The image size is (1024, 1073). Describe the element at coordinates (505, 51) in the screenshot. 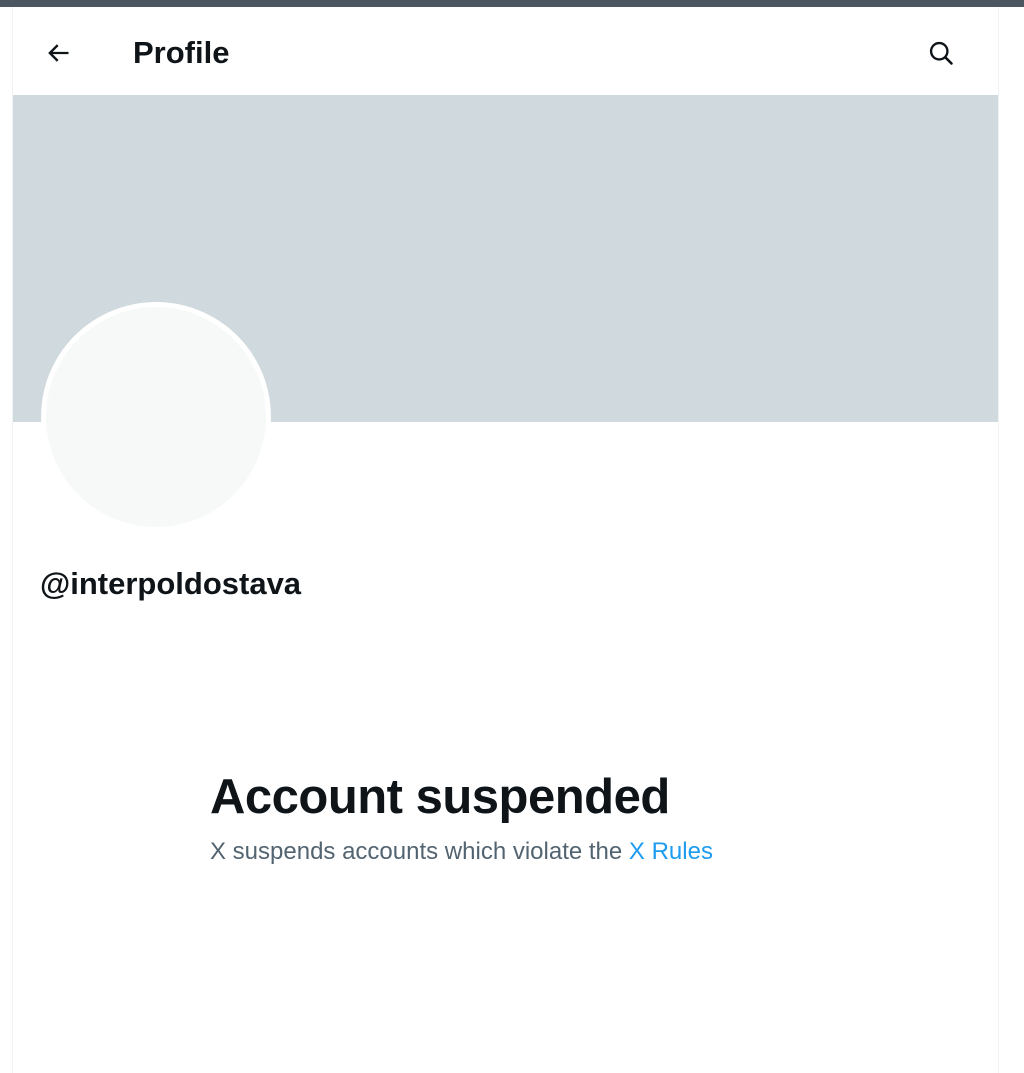

I see `profile-header: Profile` at that location.